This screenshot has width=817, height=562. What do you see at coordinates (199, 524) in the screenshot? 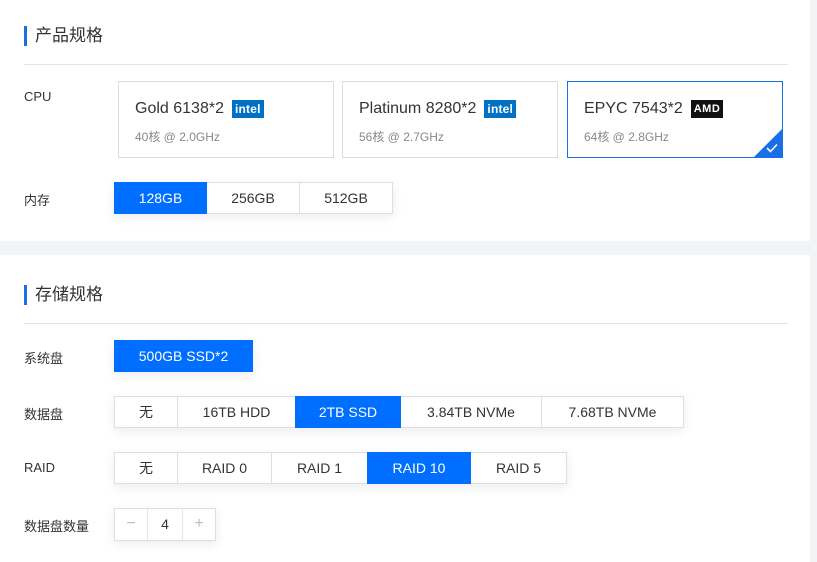
I see `increment-button: +` at bounding box center [199, 524].